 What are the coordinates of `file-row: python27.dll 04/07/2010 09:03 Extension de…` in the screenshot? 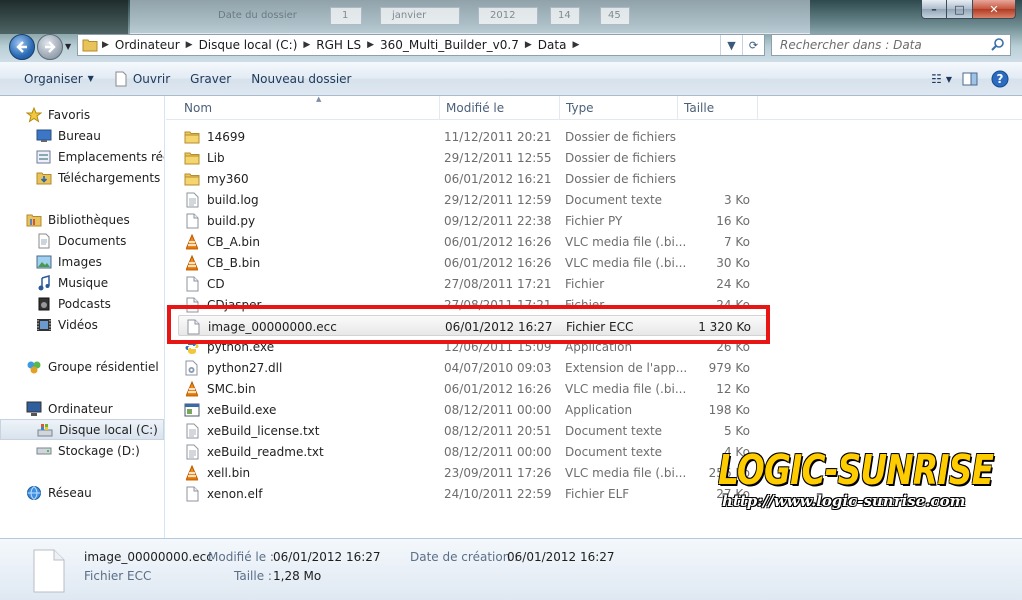 It's located at (473, 367).